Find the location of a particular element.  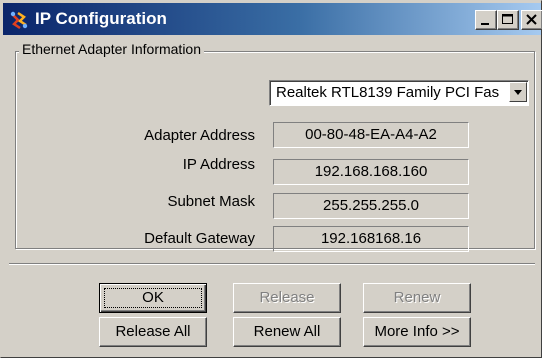

minimize-icon is located at coordinates (485, 24).